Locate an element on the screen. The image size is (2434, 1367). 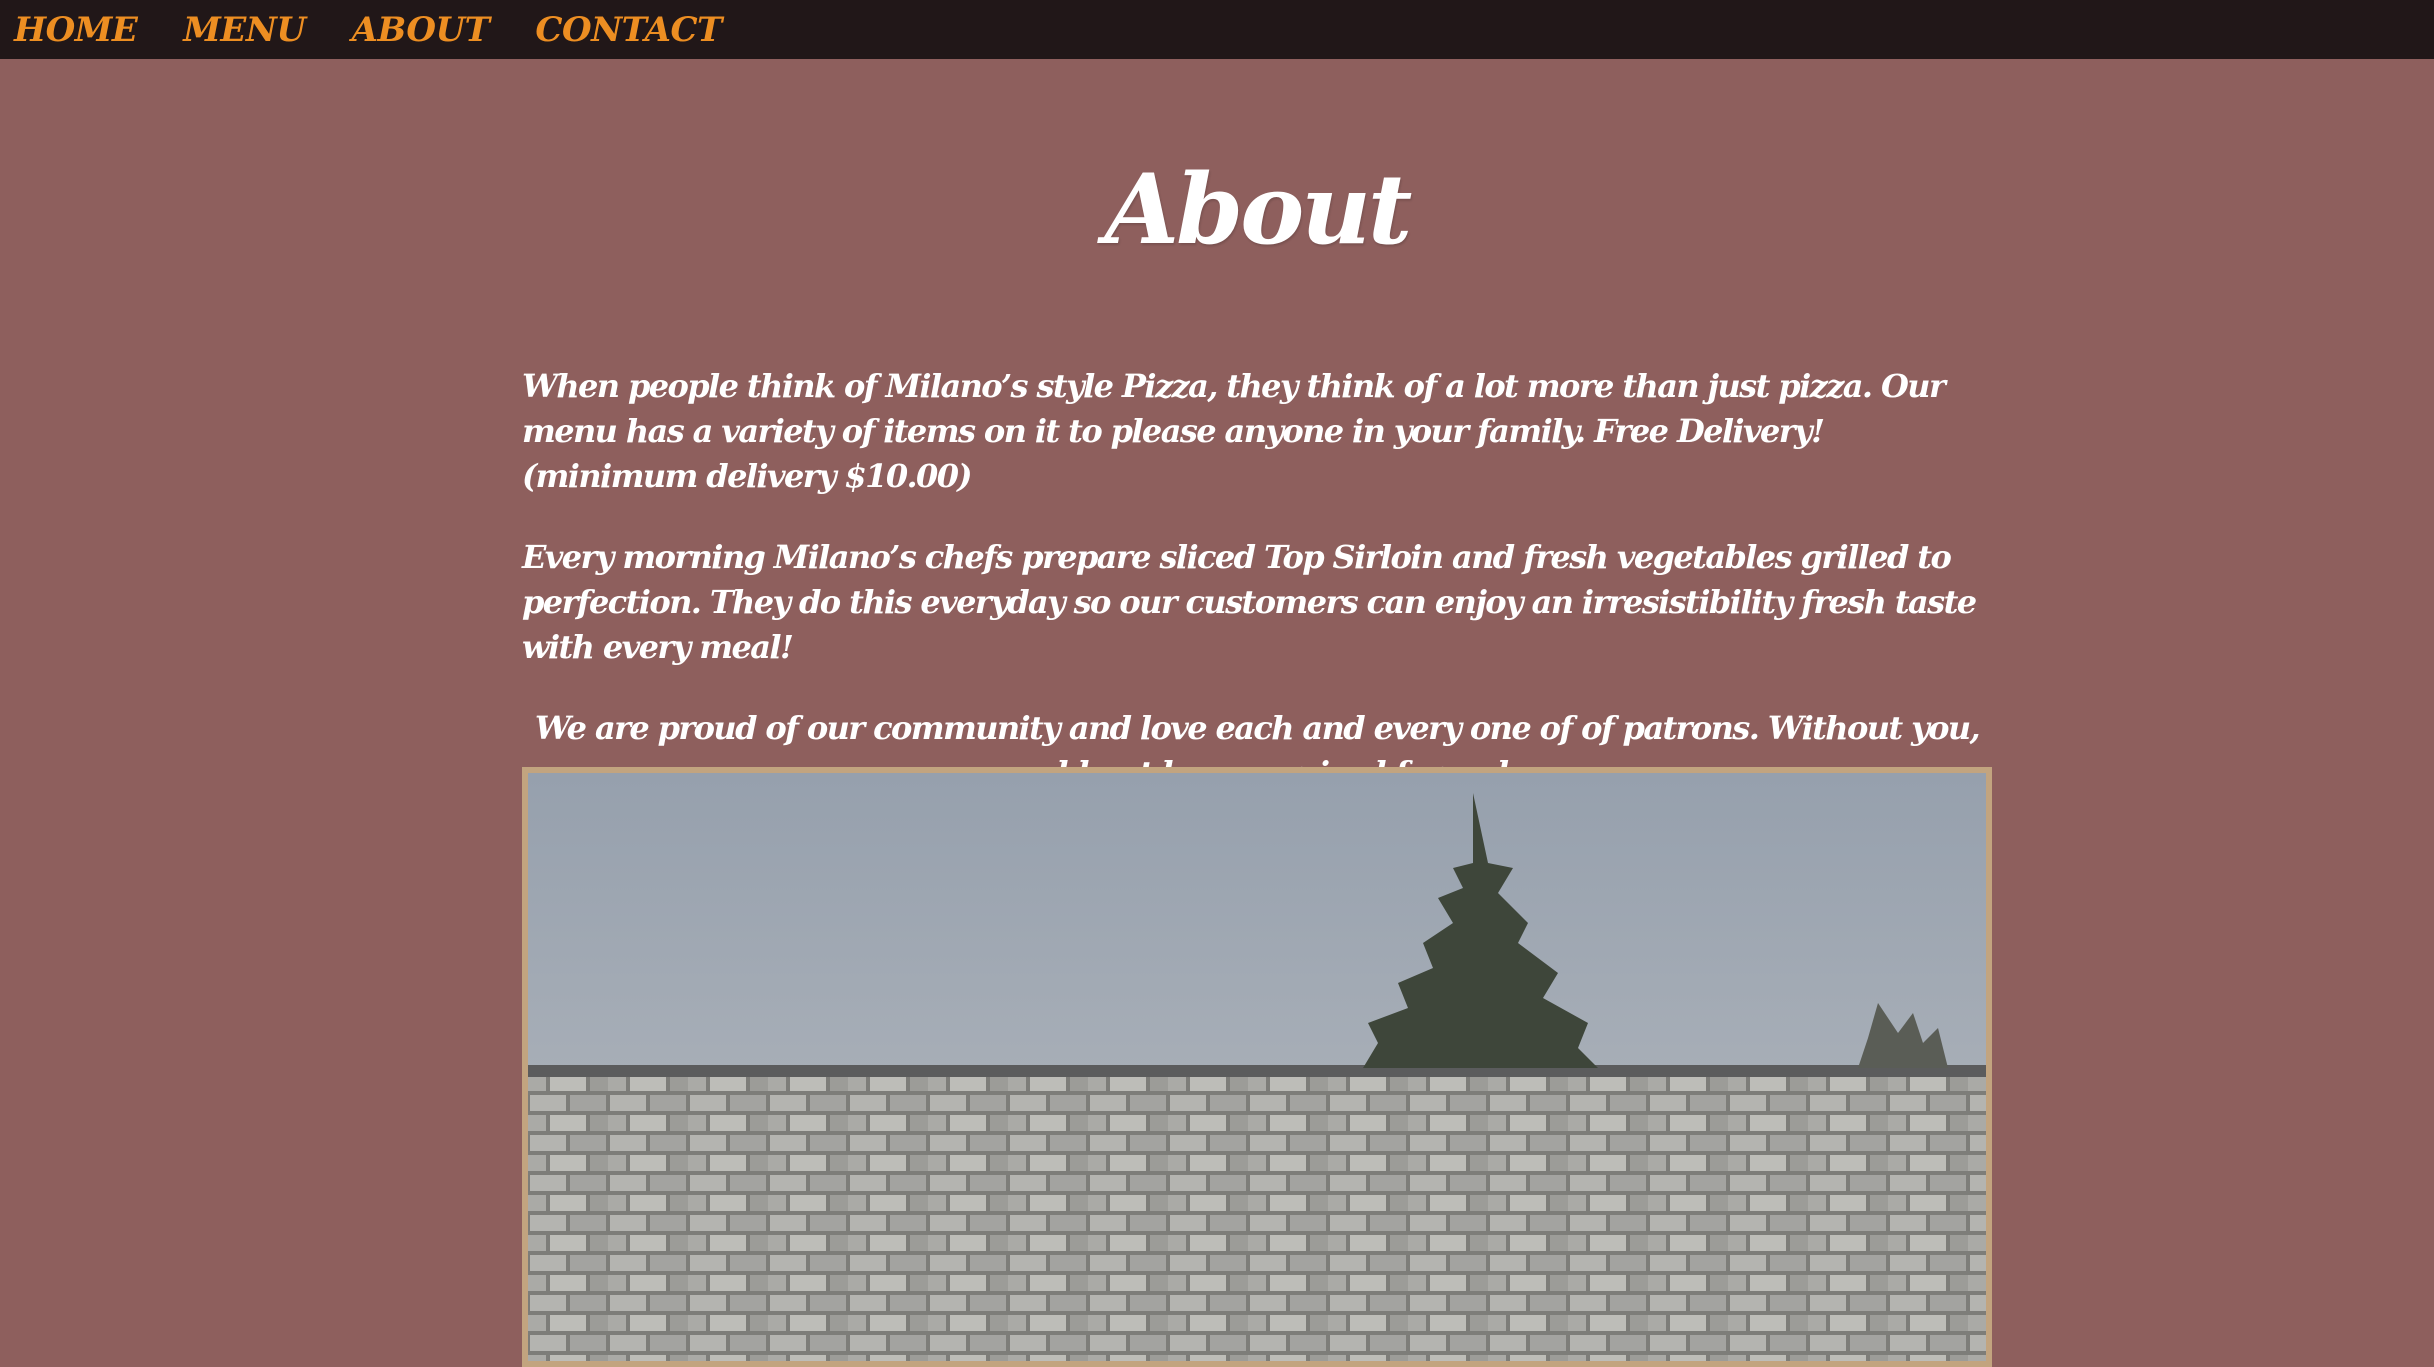
page-title: About is located at coordinates (1258, 209).